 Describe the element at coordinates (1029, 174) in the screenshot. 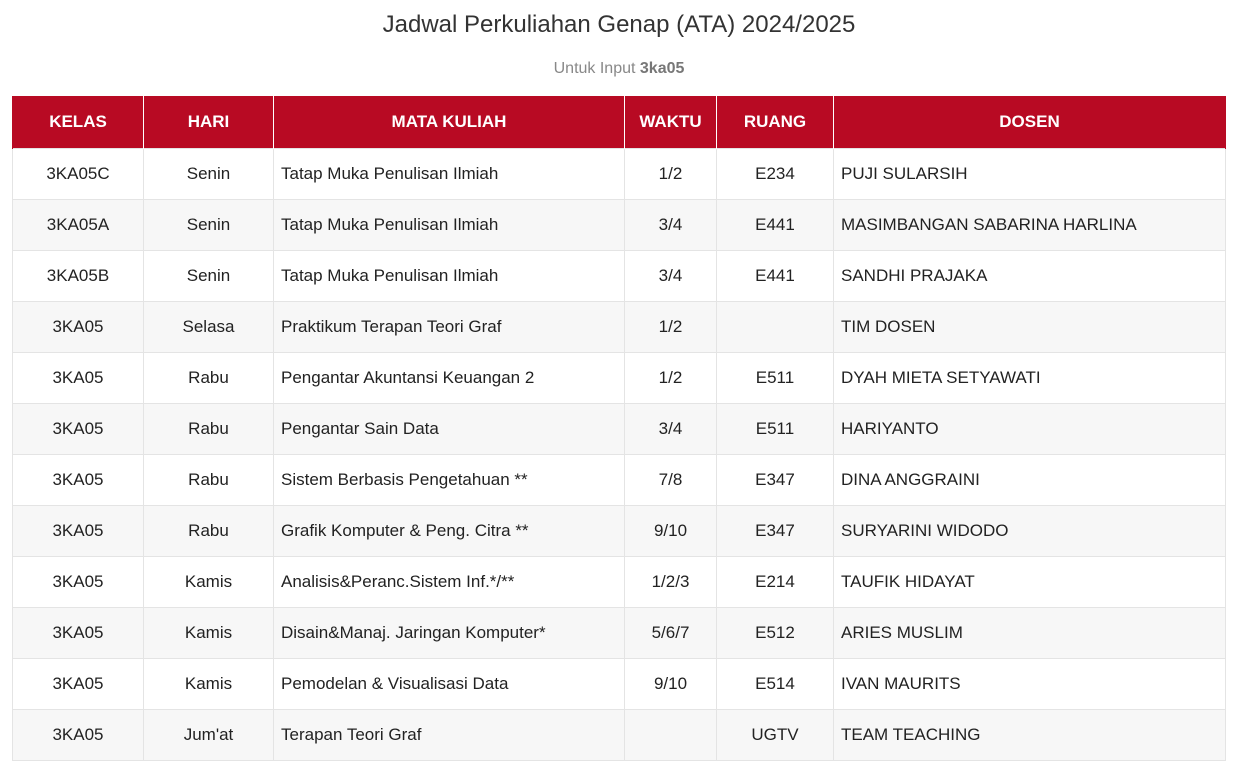

I see `cell-dosen: PUJI SULARSIH` at that location.